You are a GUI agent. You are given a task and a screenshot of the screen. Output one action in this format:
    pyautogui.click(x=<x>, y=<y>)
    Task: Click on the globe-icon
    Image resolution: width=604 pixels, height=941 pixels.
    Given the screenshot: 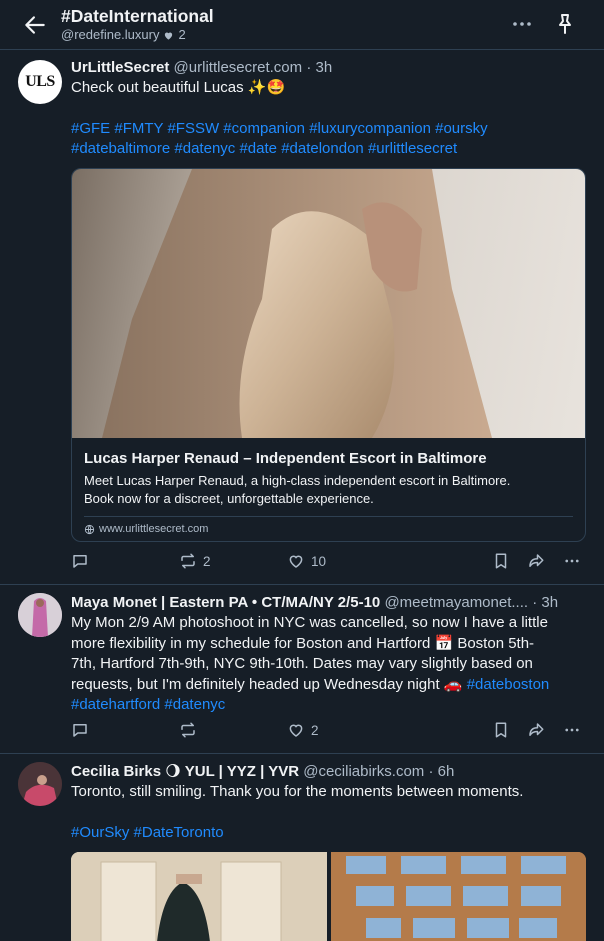 What is the action you would take?
    pyautogui.click(x=89, y=529)
    